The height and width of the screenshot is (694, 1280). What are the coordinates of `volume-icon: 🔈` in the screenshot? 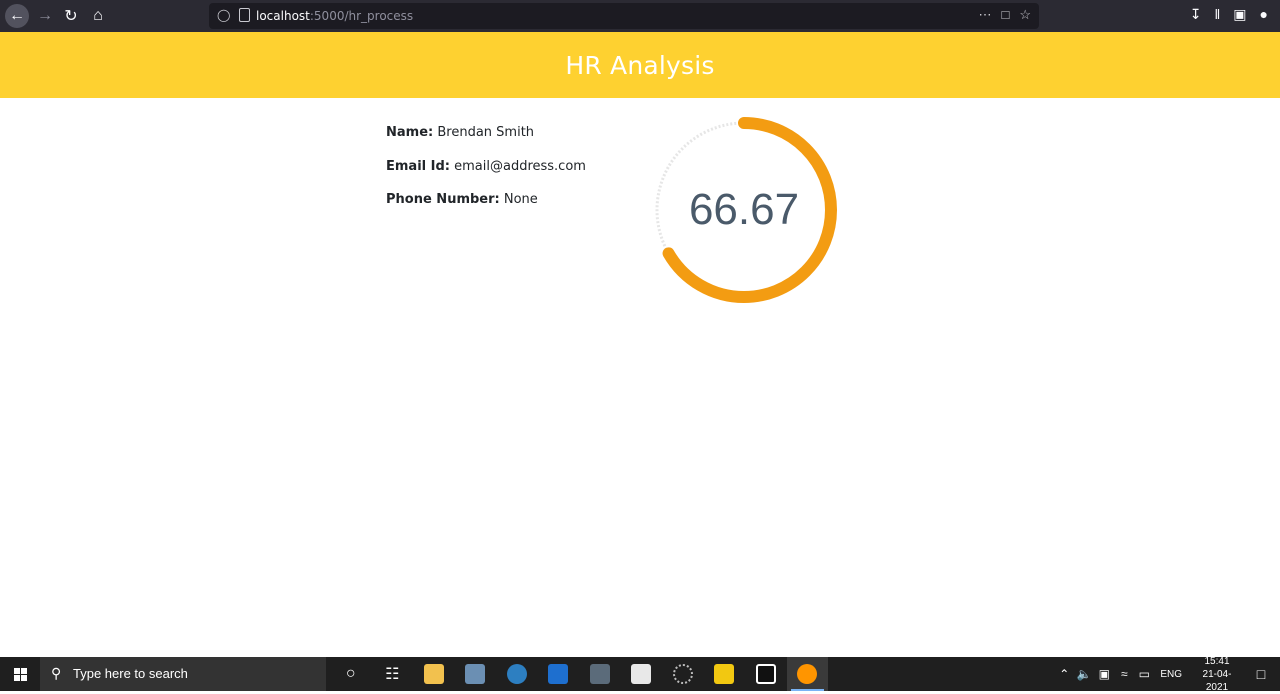 It's located at (1084, 674).